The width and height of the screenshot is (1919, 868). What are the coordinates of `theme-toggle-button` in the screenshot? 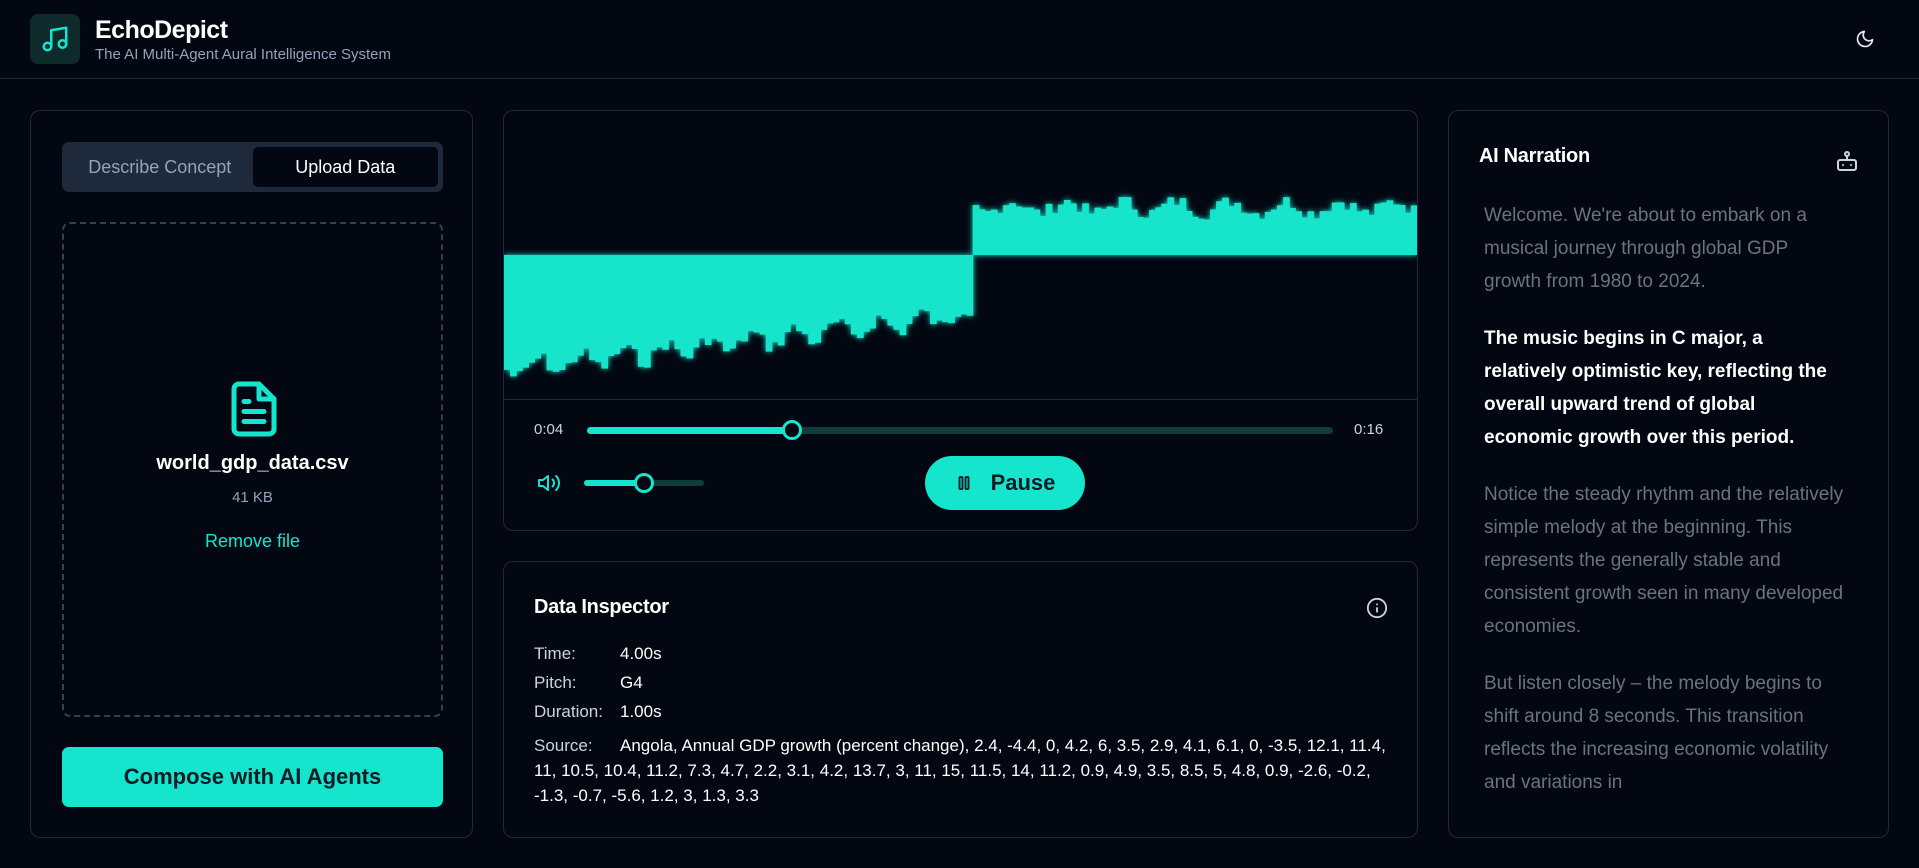 It's located at (1865, 39).